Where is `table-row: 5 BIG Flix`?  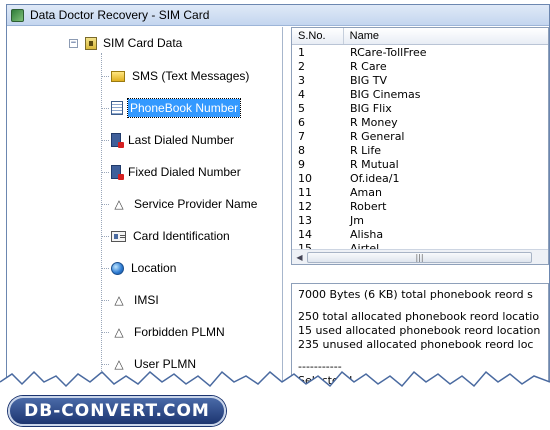 table-row: 5 BIG Flix is located at coordinates (420, 109).